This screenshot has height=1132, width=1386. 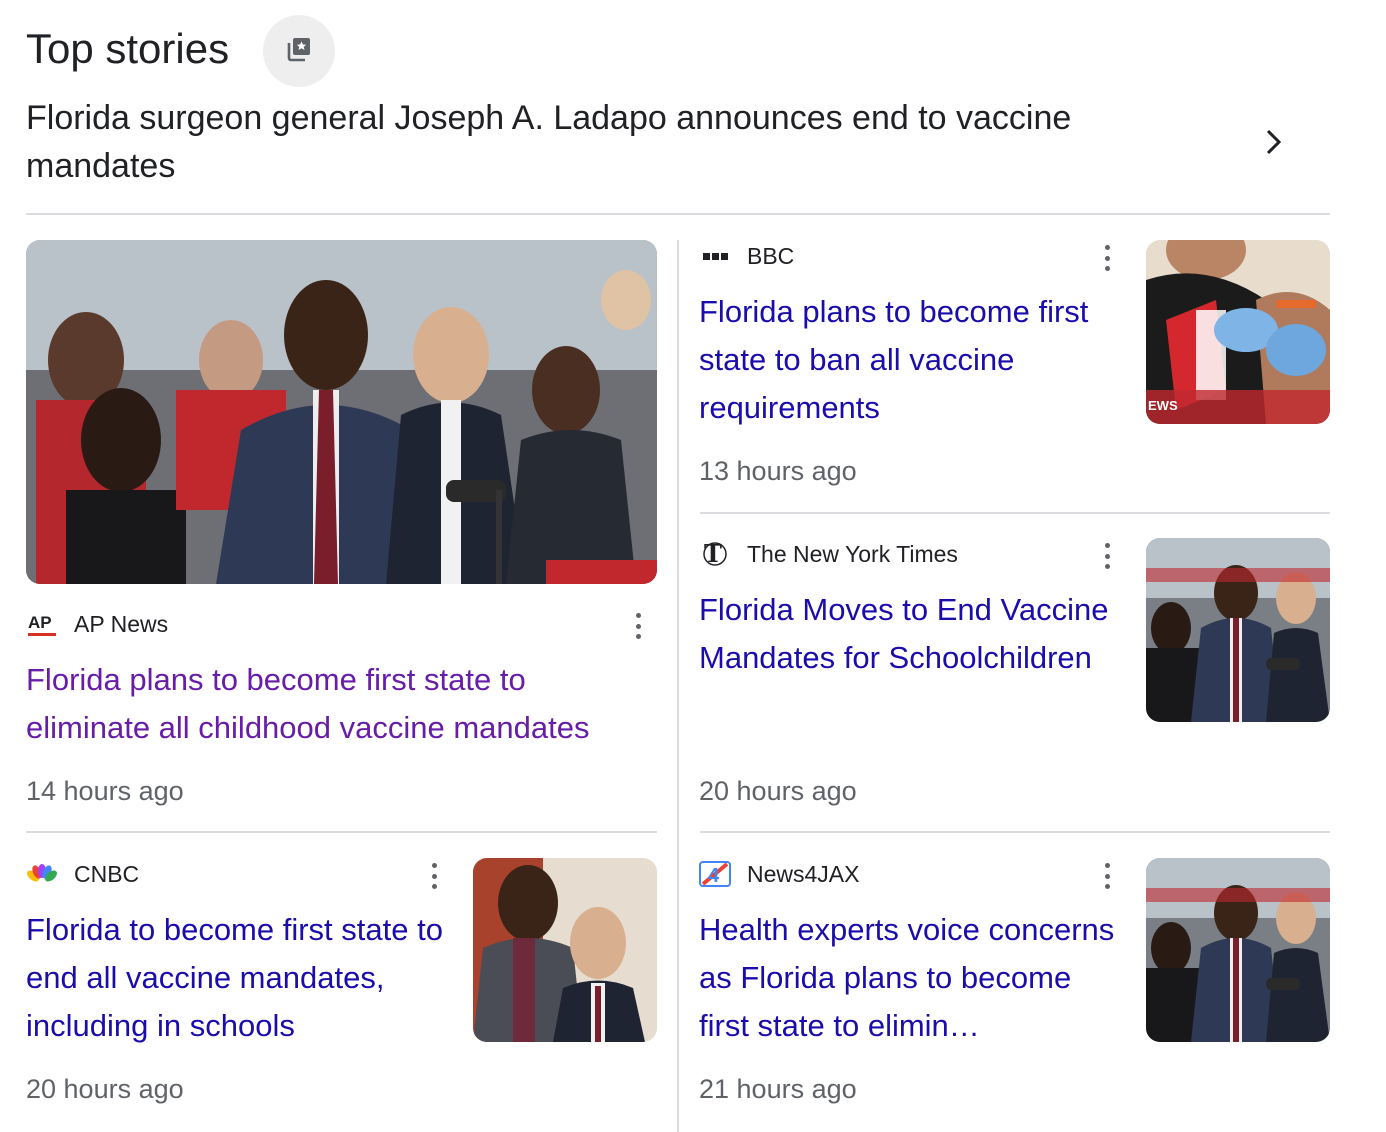 I want to click on svg-text: 4, so click(x=714, y=876).